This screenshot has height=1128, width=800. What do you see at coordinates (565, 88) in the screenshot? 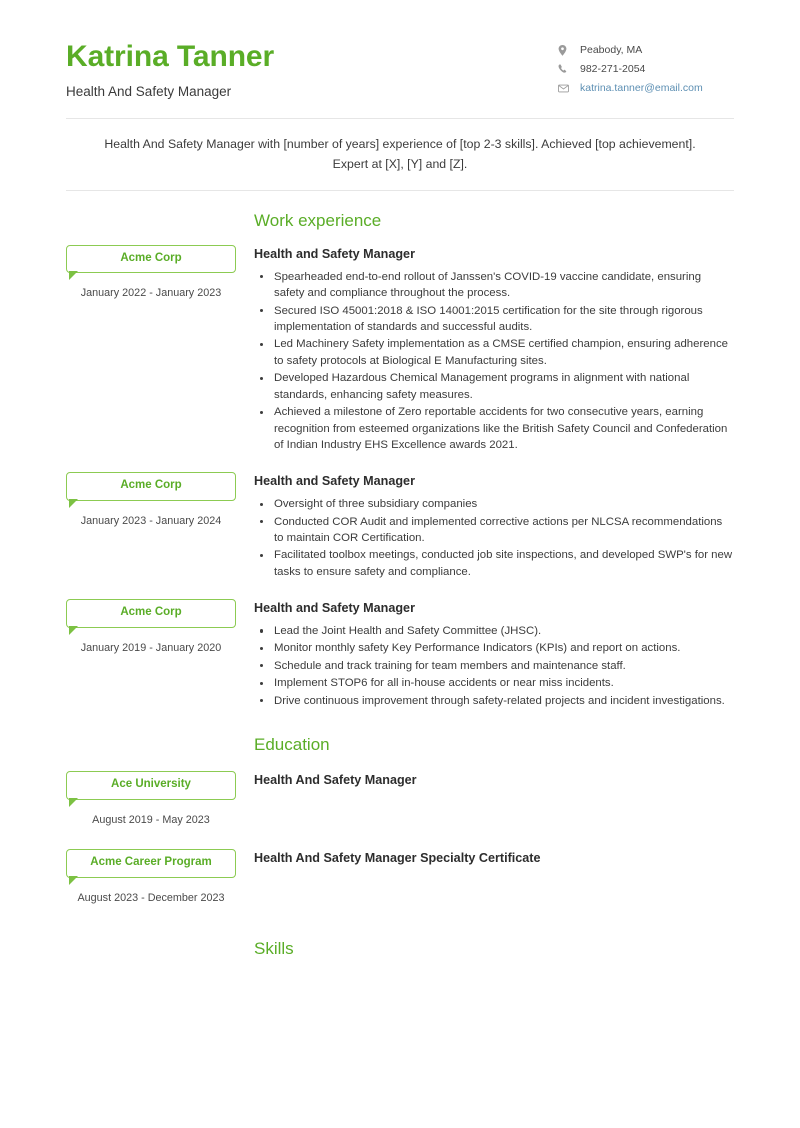
I see `envelope-icon` at bounding box center [565, 88].